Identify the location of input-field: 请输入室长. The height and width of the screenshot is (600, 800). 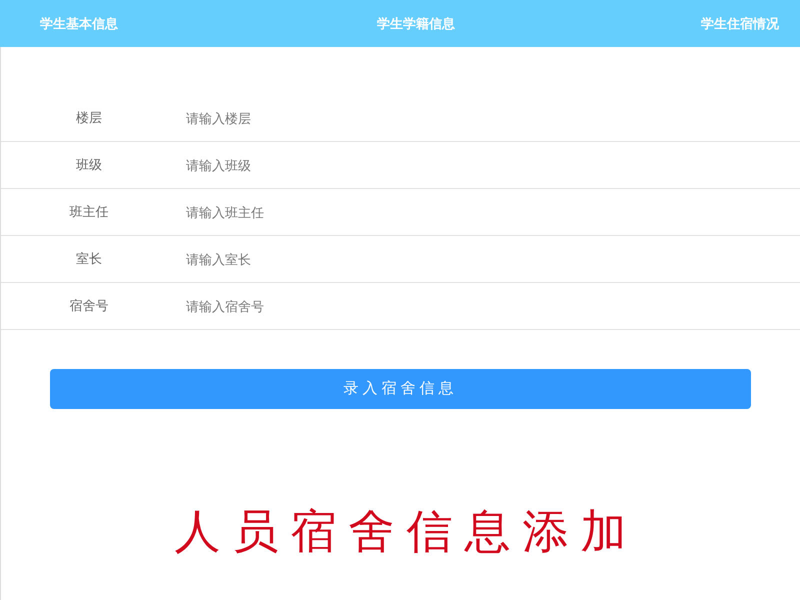
(477, 259).